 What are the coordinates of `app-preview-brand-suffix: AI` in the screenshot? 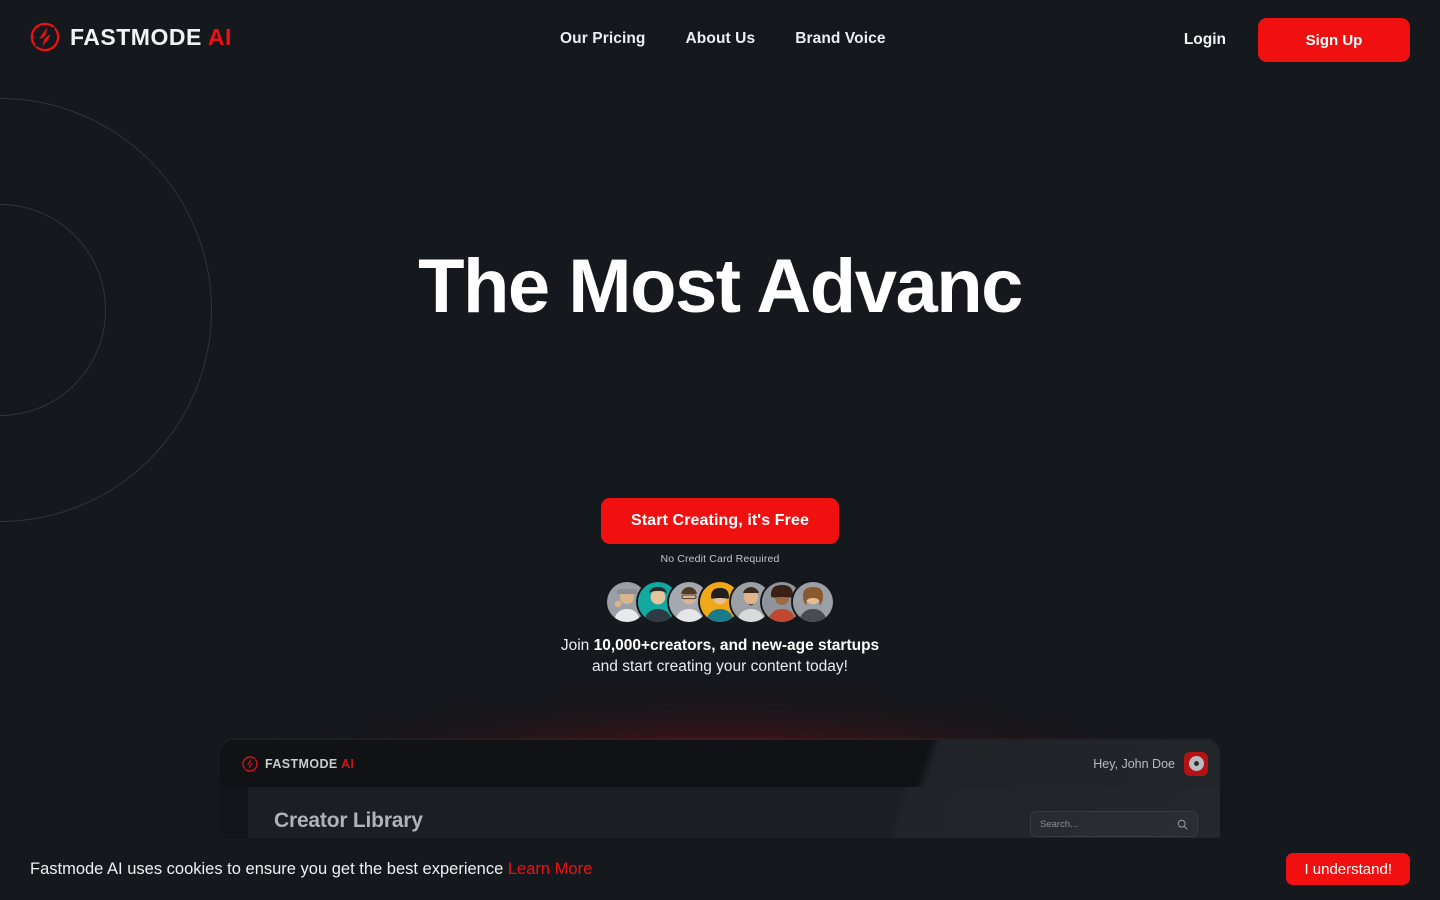 It's located at (348, 763).